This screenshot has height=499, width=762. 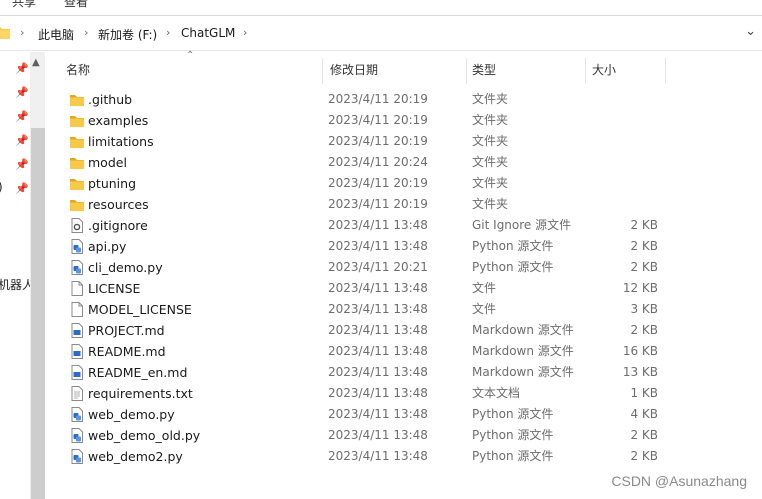 I want to click on file-row: .github 2023/4/11 20:19 文件夹, so click(x=363, y=99).